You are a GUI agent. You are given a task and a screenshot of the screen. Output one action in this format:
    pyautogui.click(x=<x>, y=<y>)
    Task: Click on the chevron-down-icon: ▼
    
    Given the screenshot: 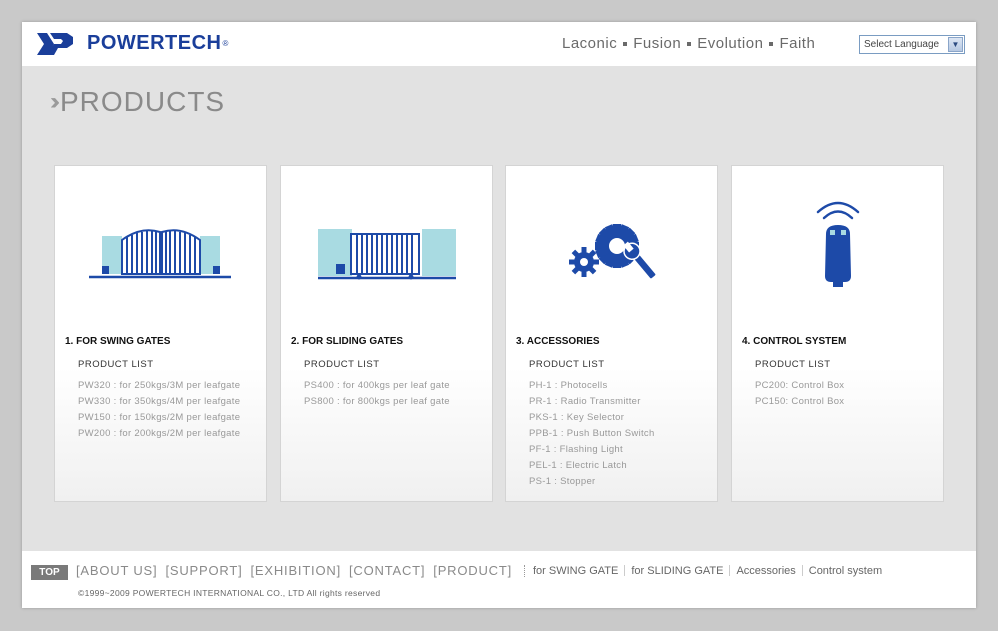 What is the action you would take?
    pyautogui.click(x=955, y=44)
    